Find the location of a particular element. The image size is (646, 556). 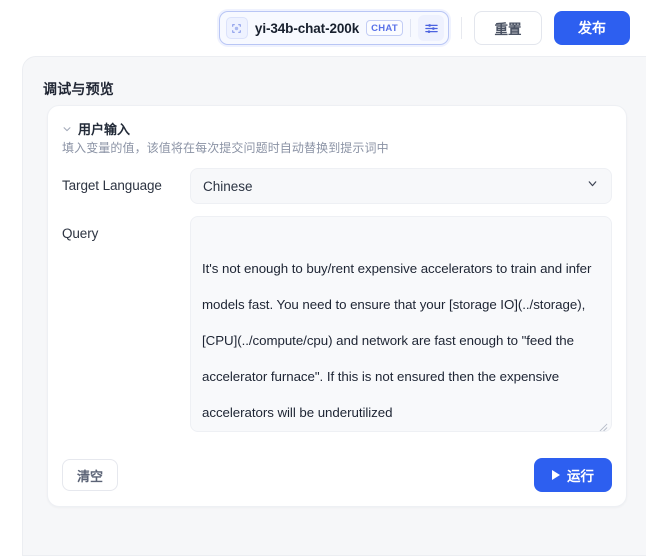

resize-handle-icon is located at coordinates (603, 425).